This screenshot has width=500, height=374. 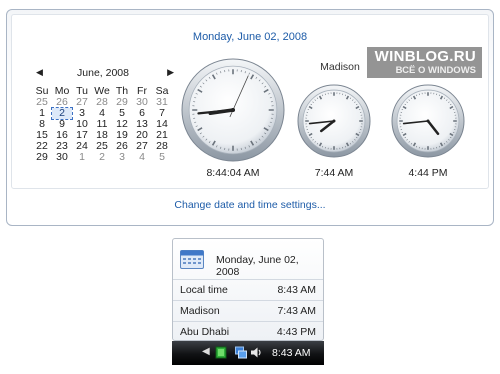 I want to click on analog-clock-madison, so click(x=334, y=121).